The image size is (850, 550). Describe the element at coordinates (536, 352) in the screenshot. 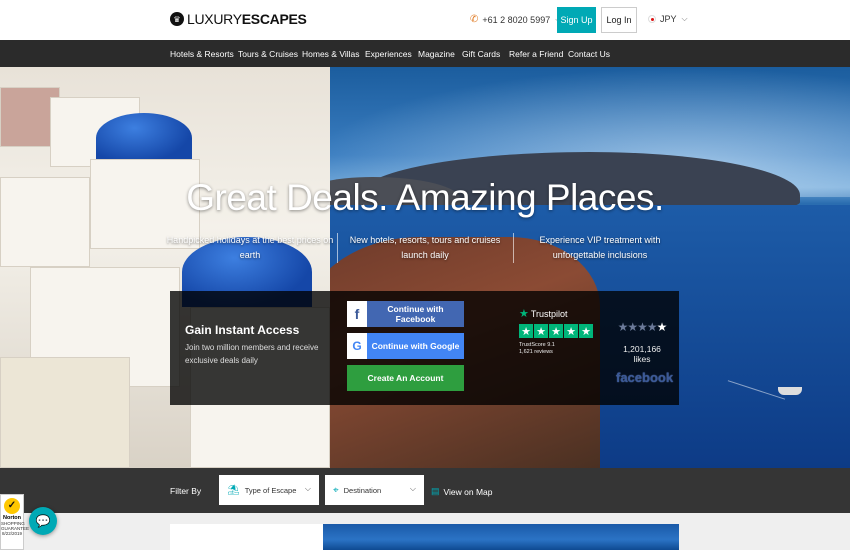

I see `trustpilot-reviews: 1,621 reviews` at that location.